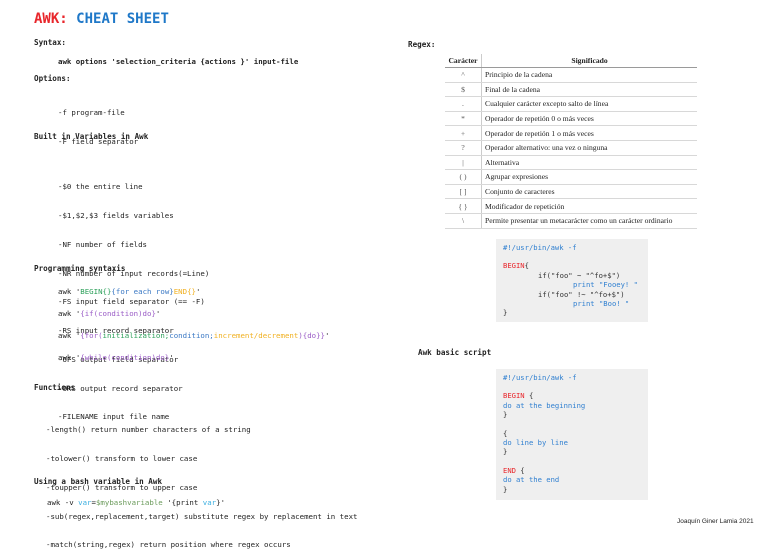 The width and height of the screenshot is (768, 560). Describe the element at coordinates (463, 221) in the screenshot. I see `regex-character: \` at that location.